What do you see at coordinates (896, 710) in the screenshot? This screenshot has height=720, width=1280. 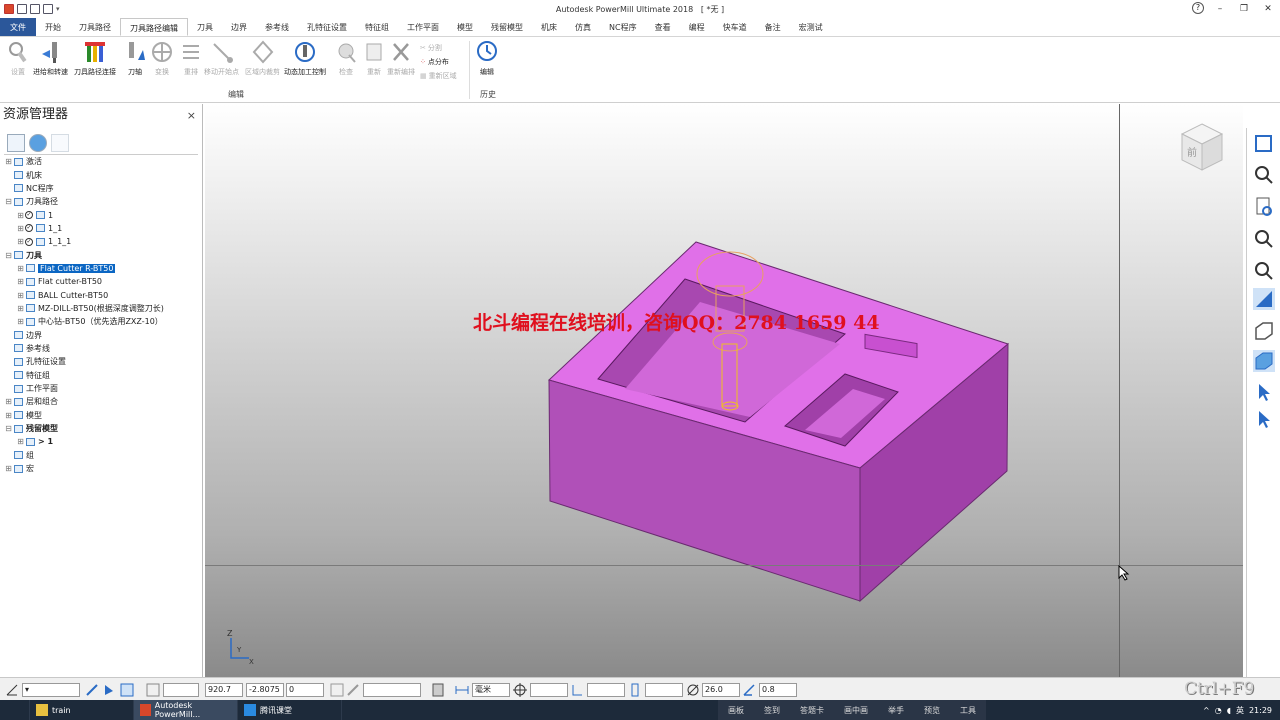 I see `classroom-tool-raise-hand: 举手` at bounding box center [896, 710].